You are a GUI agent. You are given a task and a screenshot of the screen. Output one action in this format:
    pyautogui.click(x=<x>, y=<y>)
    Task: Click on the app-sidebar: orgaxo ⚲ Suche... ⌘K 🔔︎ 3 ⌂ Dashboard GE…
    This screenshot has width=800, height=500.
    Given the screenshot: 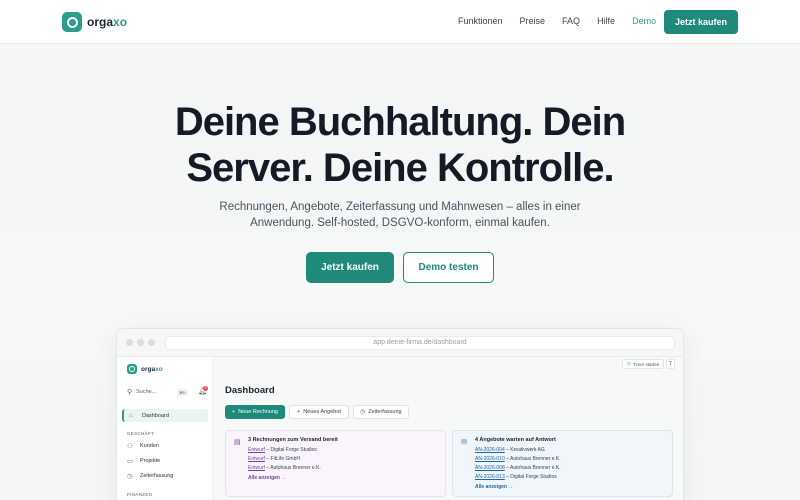 What is the action you would take?
    pyautogui.click(x=165, y=428)
    